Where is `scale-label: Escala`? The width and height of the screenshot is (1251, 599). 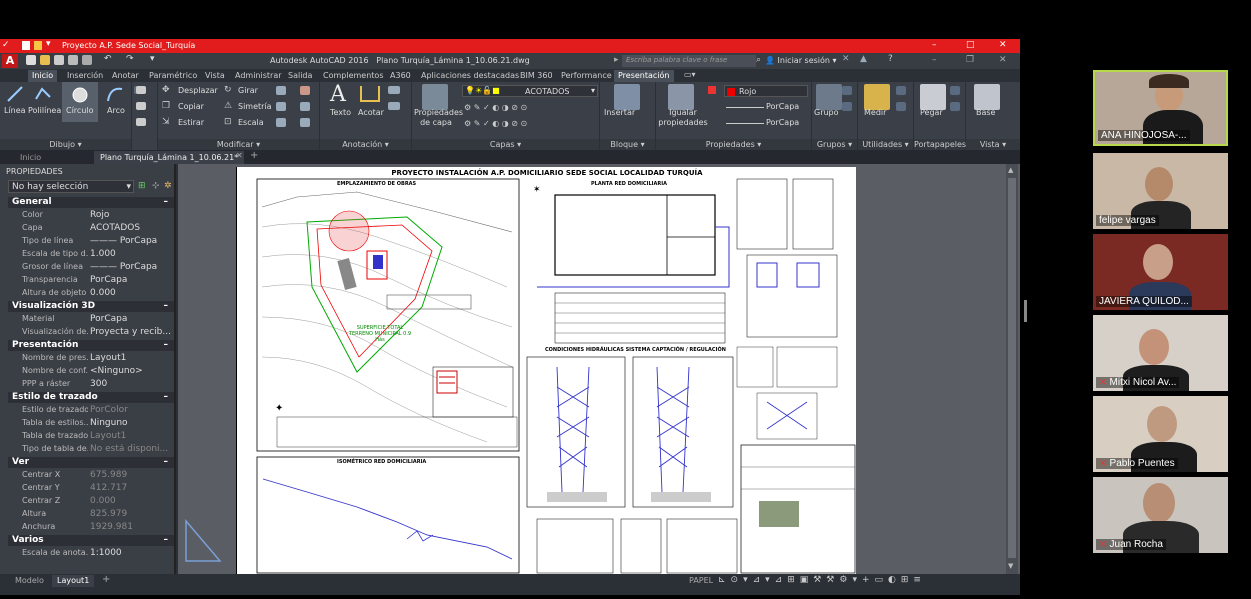 scale-label: Escala is located at coordinates (251, 122).